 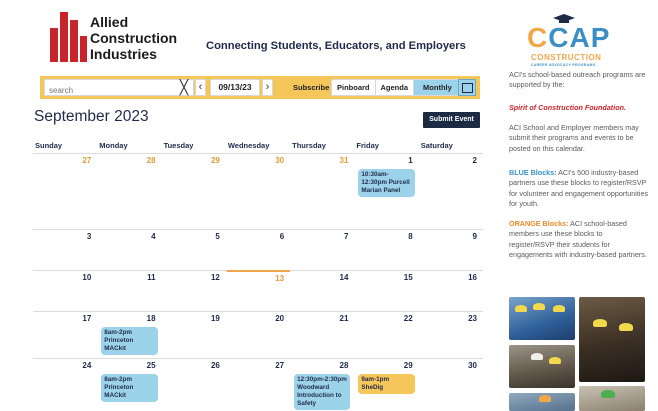 I want to click on day-cell: 26, so click(x=193, y=385).